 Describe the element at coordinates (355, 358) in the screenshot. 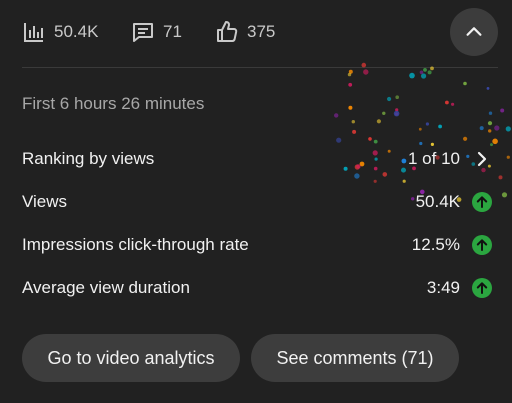

I see `see-comments-button: See comments (71)` at that location.